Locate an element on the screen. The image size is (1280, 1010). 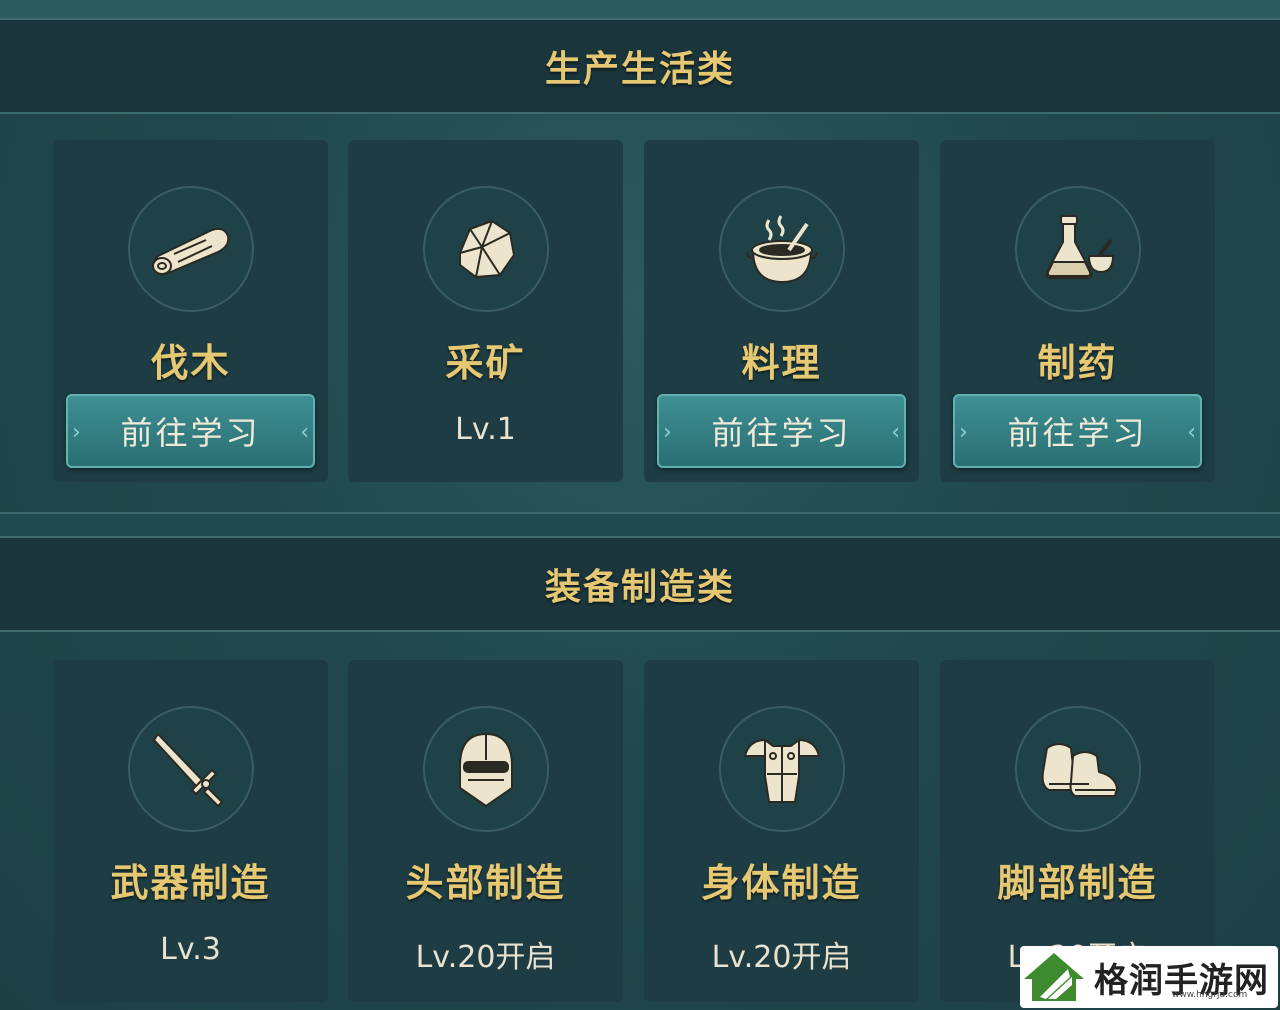
skill-card-weapon: 武器制造 Lv.3 is located at coordinates (190, 831).